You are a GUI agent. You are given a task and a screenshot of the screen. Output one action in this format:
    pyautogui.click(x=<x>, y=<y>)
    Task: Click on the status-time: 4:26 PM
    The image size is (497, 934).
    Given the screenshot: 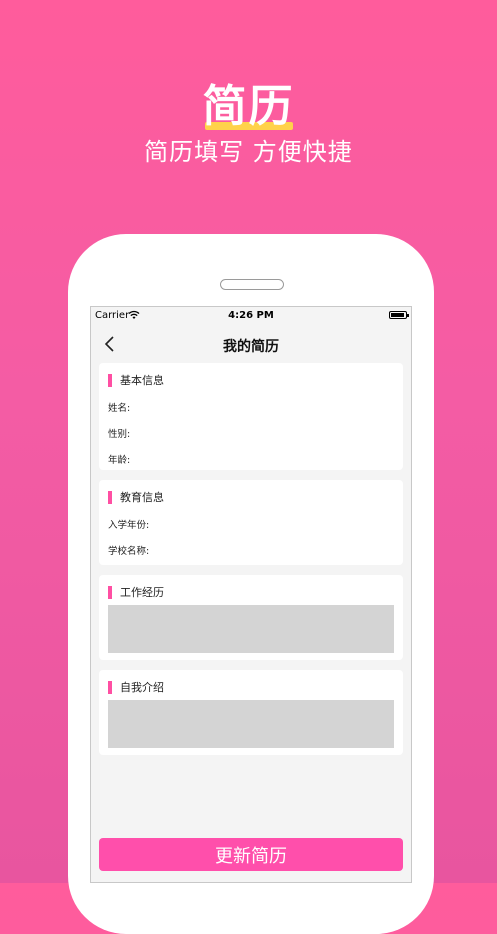 What is the action you would take?
    pyautogui.click(x=251, y=315)
    